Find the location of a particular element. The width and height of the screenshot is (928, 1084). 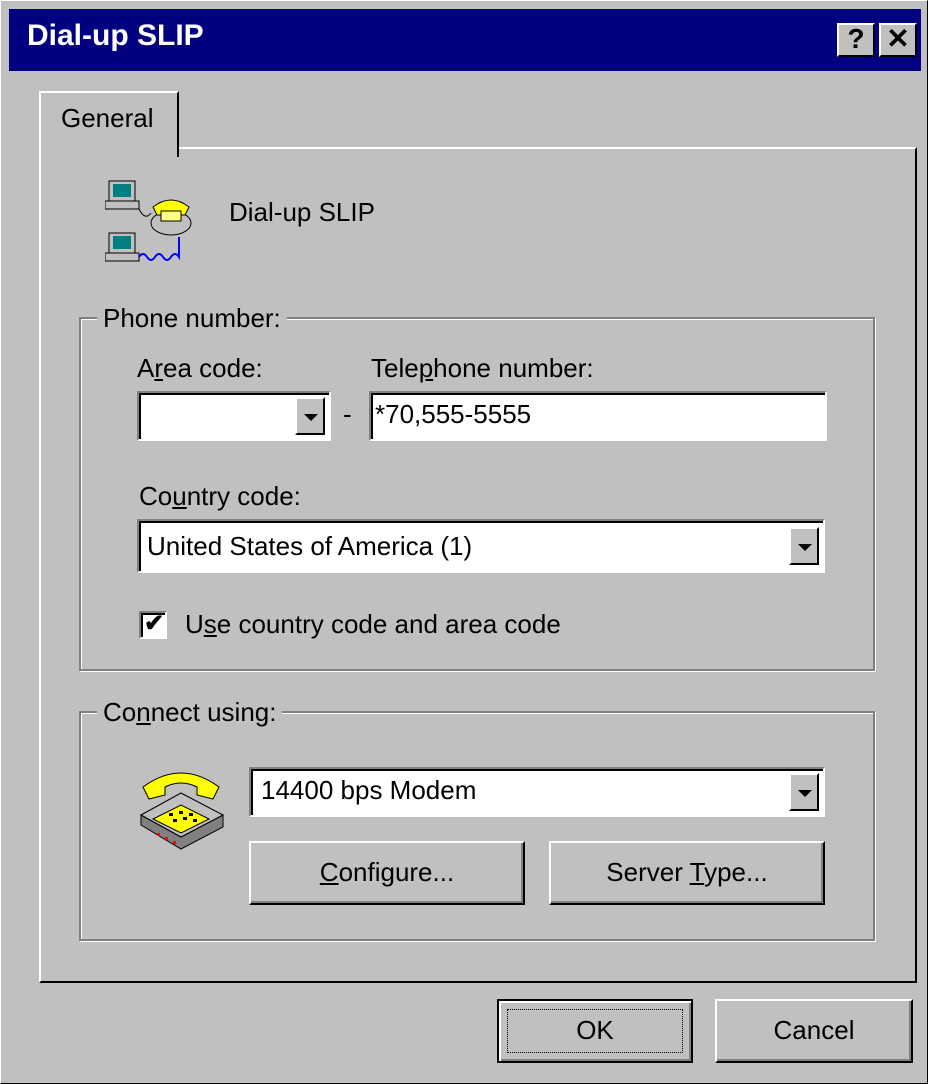

close-icon: ✕ is located at coordinates (898, 38).